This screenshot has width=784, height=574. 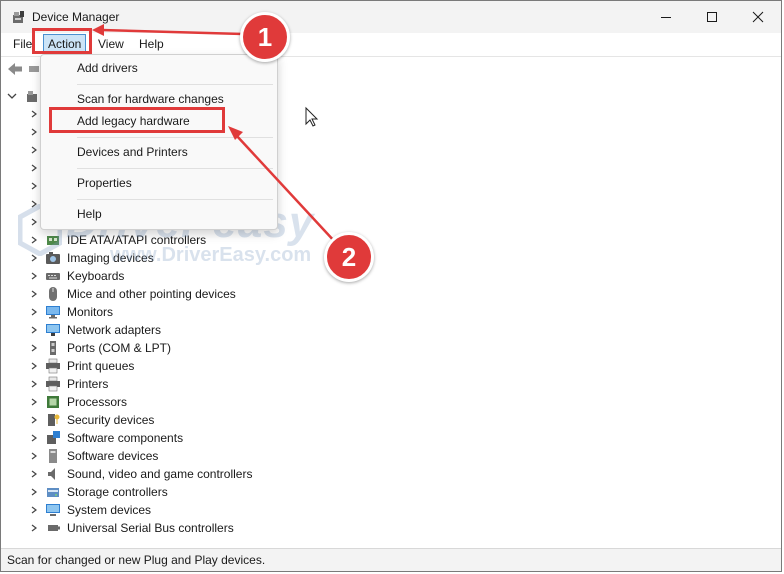 I want to click on menu-item-devices-and-printers: Devices and Printers, so click(x=159, y=152).